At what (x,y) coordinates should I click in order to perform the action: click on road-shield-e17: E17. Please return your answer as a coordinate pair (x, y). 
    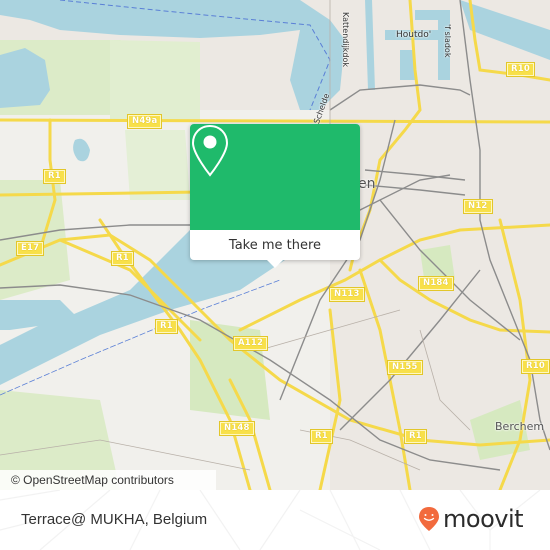
    Looking at the image, I should click on (30, 248).